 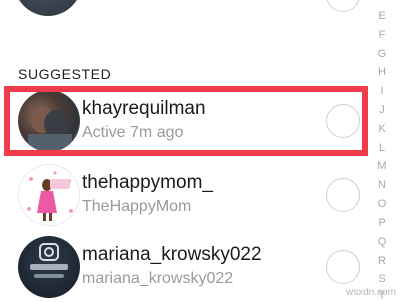 What do you see at coordinates (137, 206) in the screenshot?
I see `full-name: TheHappyMom` at bounding box center [137, 206].